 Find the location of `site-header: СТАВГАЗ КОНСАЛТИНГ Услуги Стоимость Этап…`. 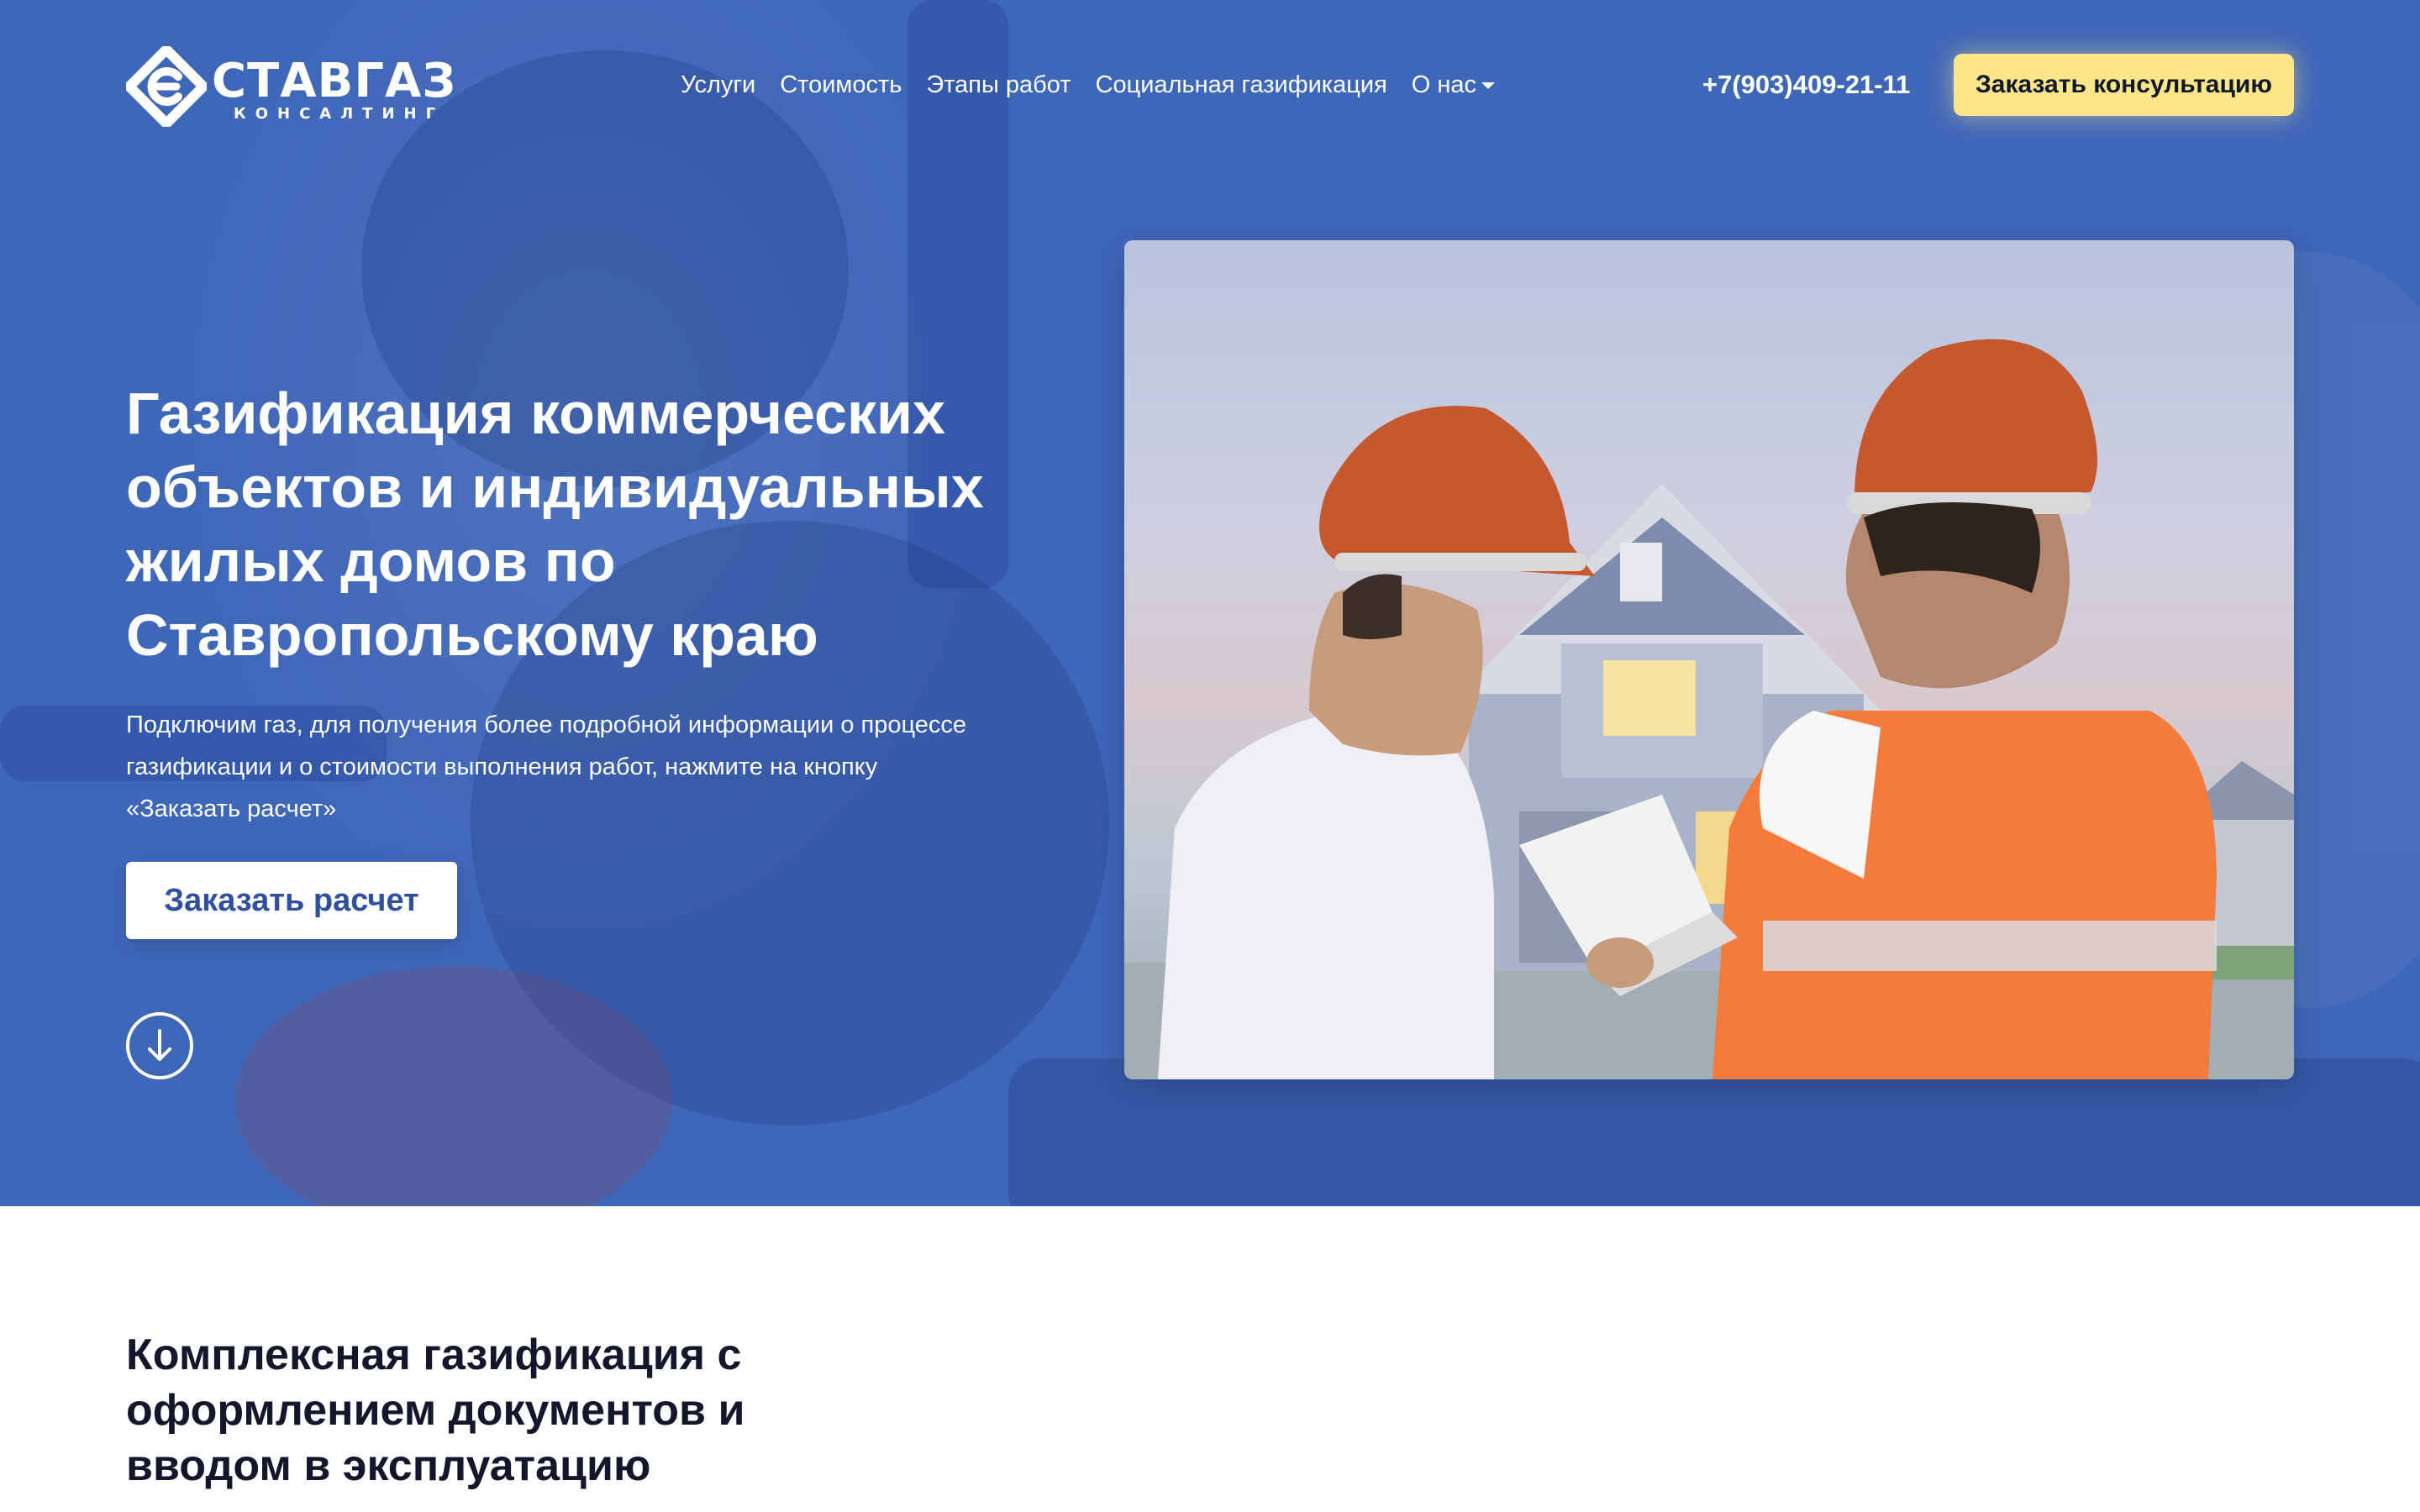

site-header: СТАВГАЗ КОНСАЛТИНГ Услуги Стоимость Этап… is located at coordinates (1210, 84).